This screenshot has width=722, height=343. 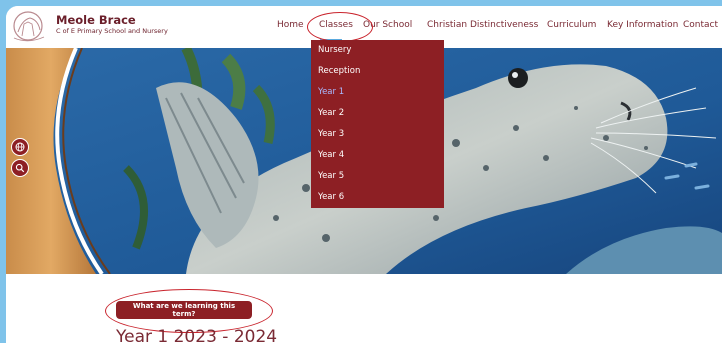 I want to click on nav-item-our-school: Our School, so click(x=387, y=25).